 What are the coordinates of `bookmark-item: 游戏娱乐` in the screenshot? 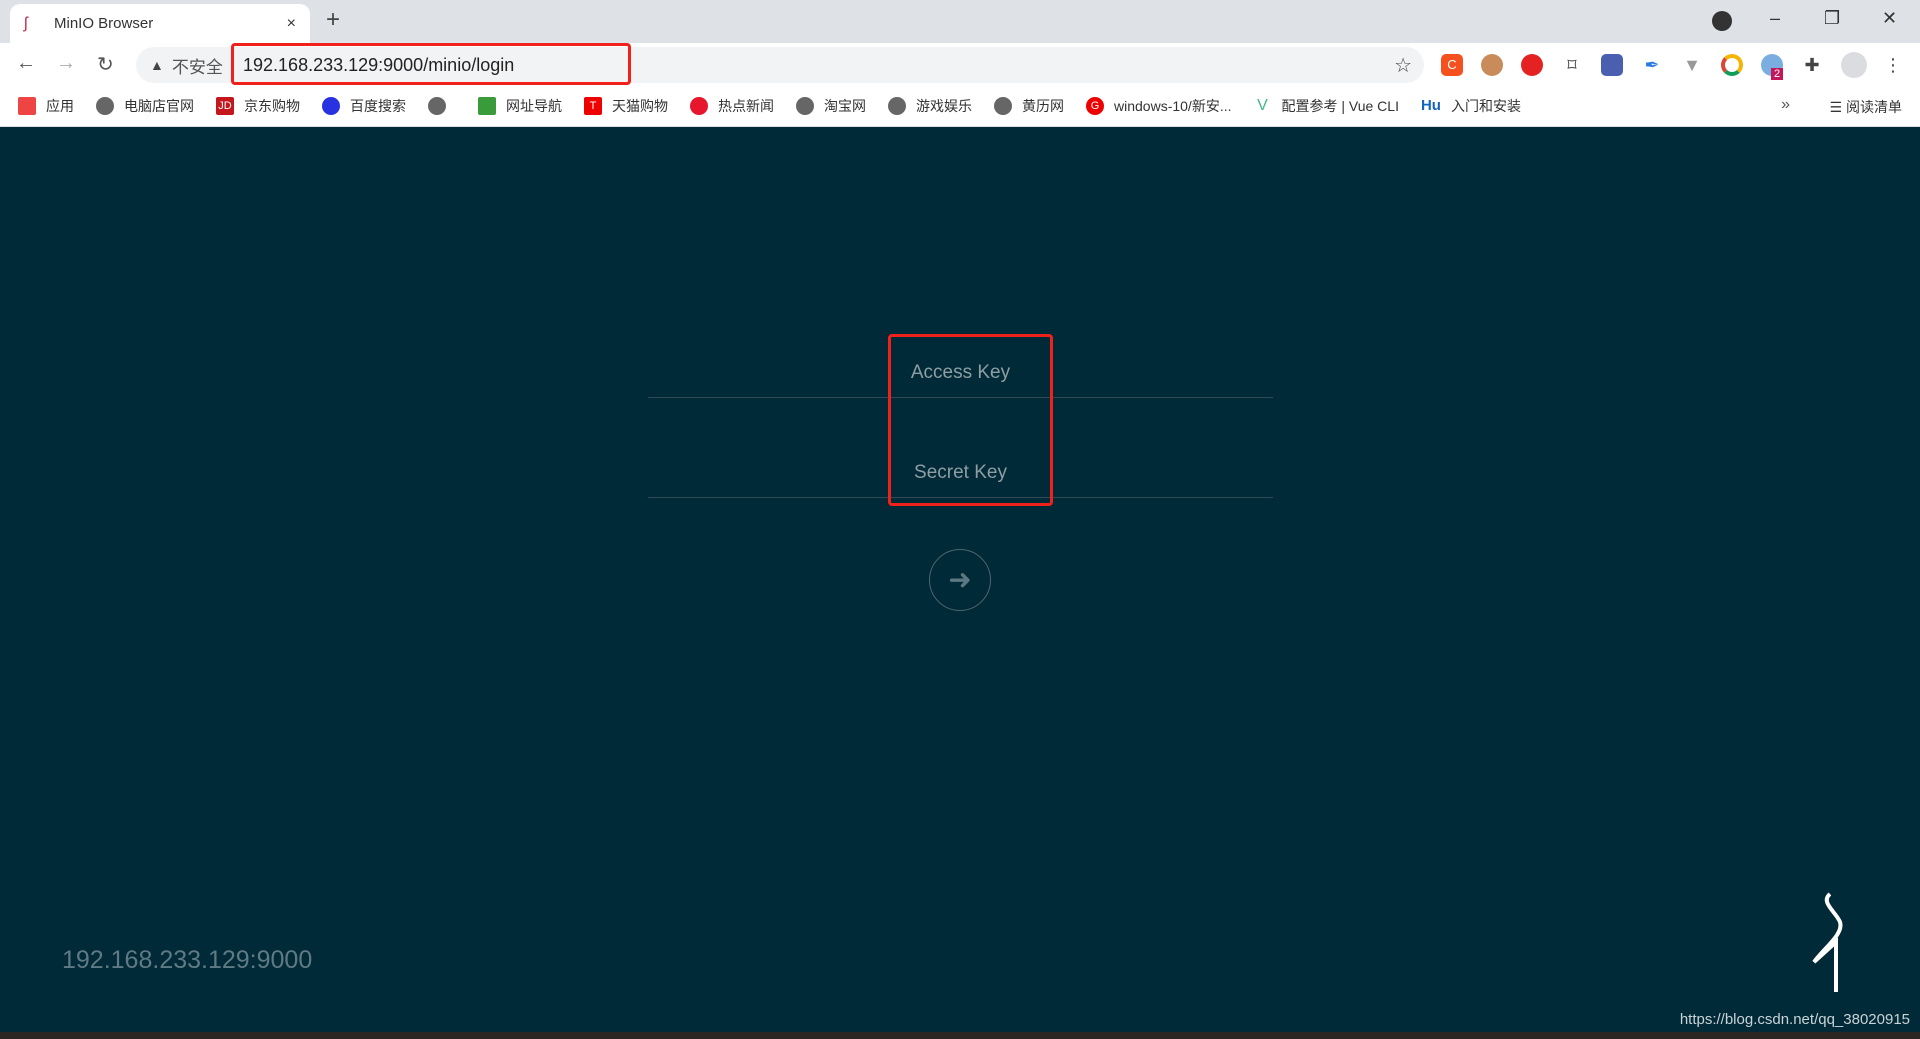 It's located at (930, 106).